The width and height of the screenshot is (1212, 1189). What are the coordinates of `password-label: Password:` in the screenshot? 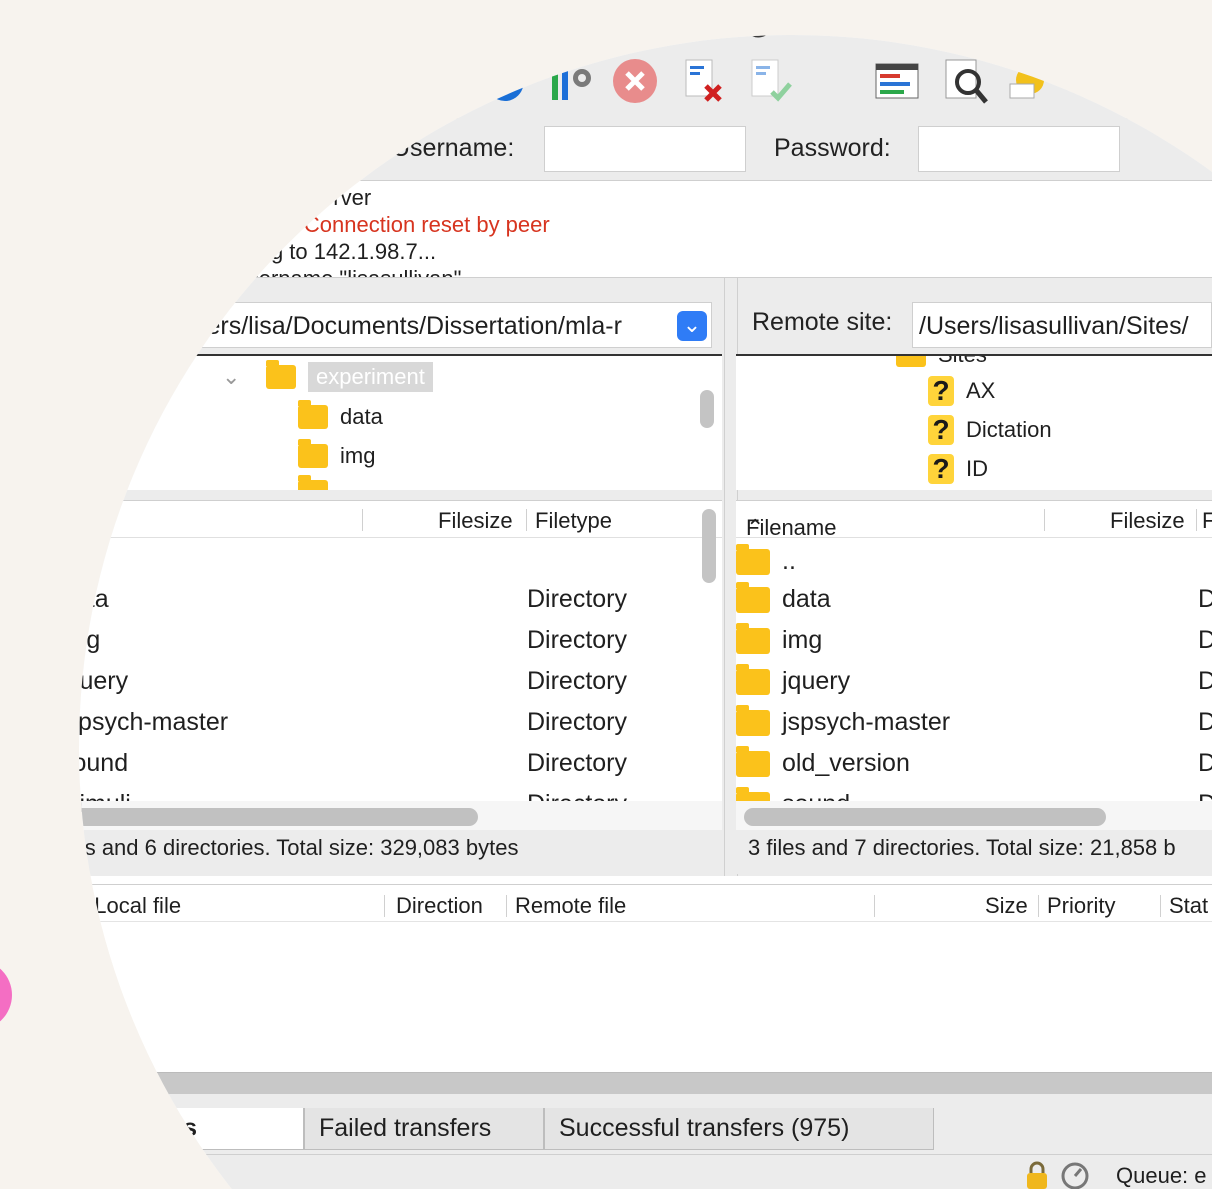 It's located at (832, 148).